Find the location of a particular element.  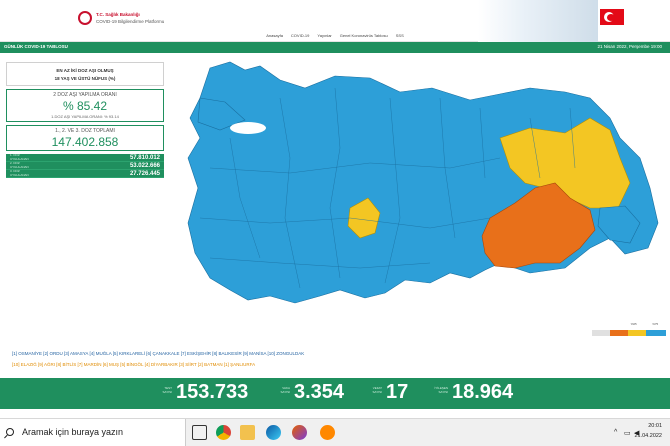

taskbar-search-placeholder: Aramak için buraya yazın is located at coordinates (73, 432).